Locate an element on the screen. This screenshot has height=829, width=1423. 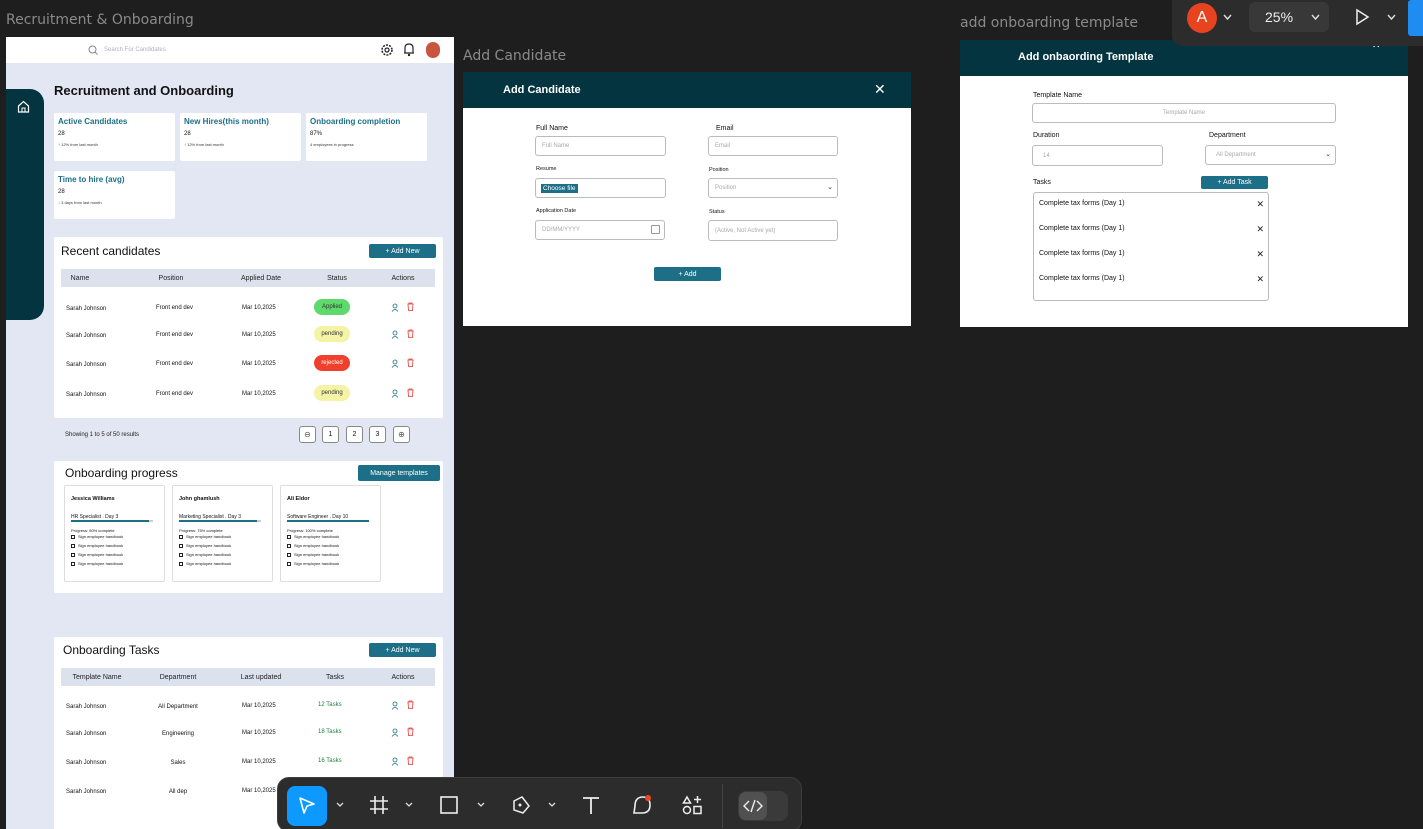
share-button is located at coordinates (1415, 18).